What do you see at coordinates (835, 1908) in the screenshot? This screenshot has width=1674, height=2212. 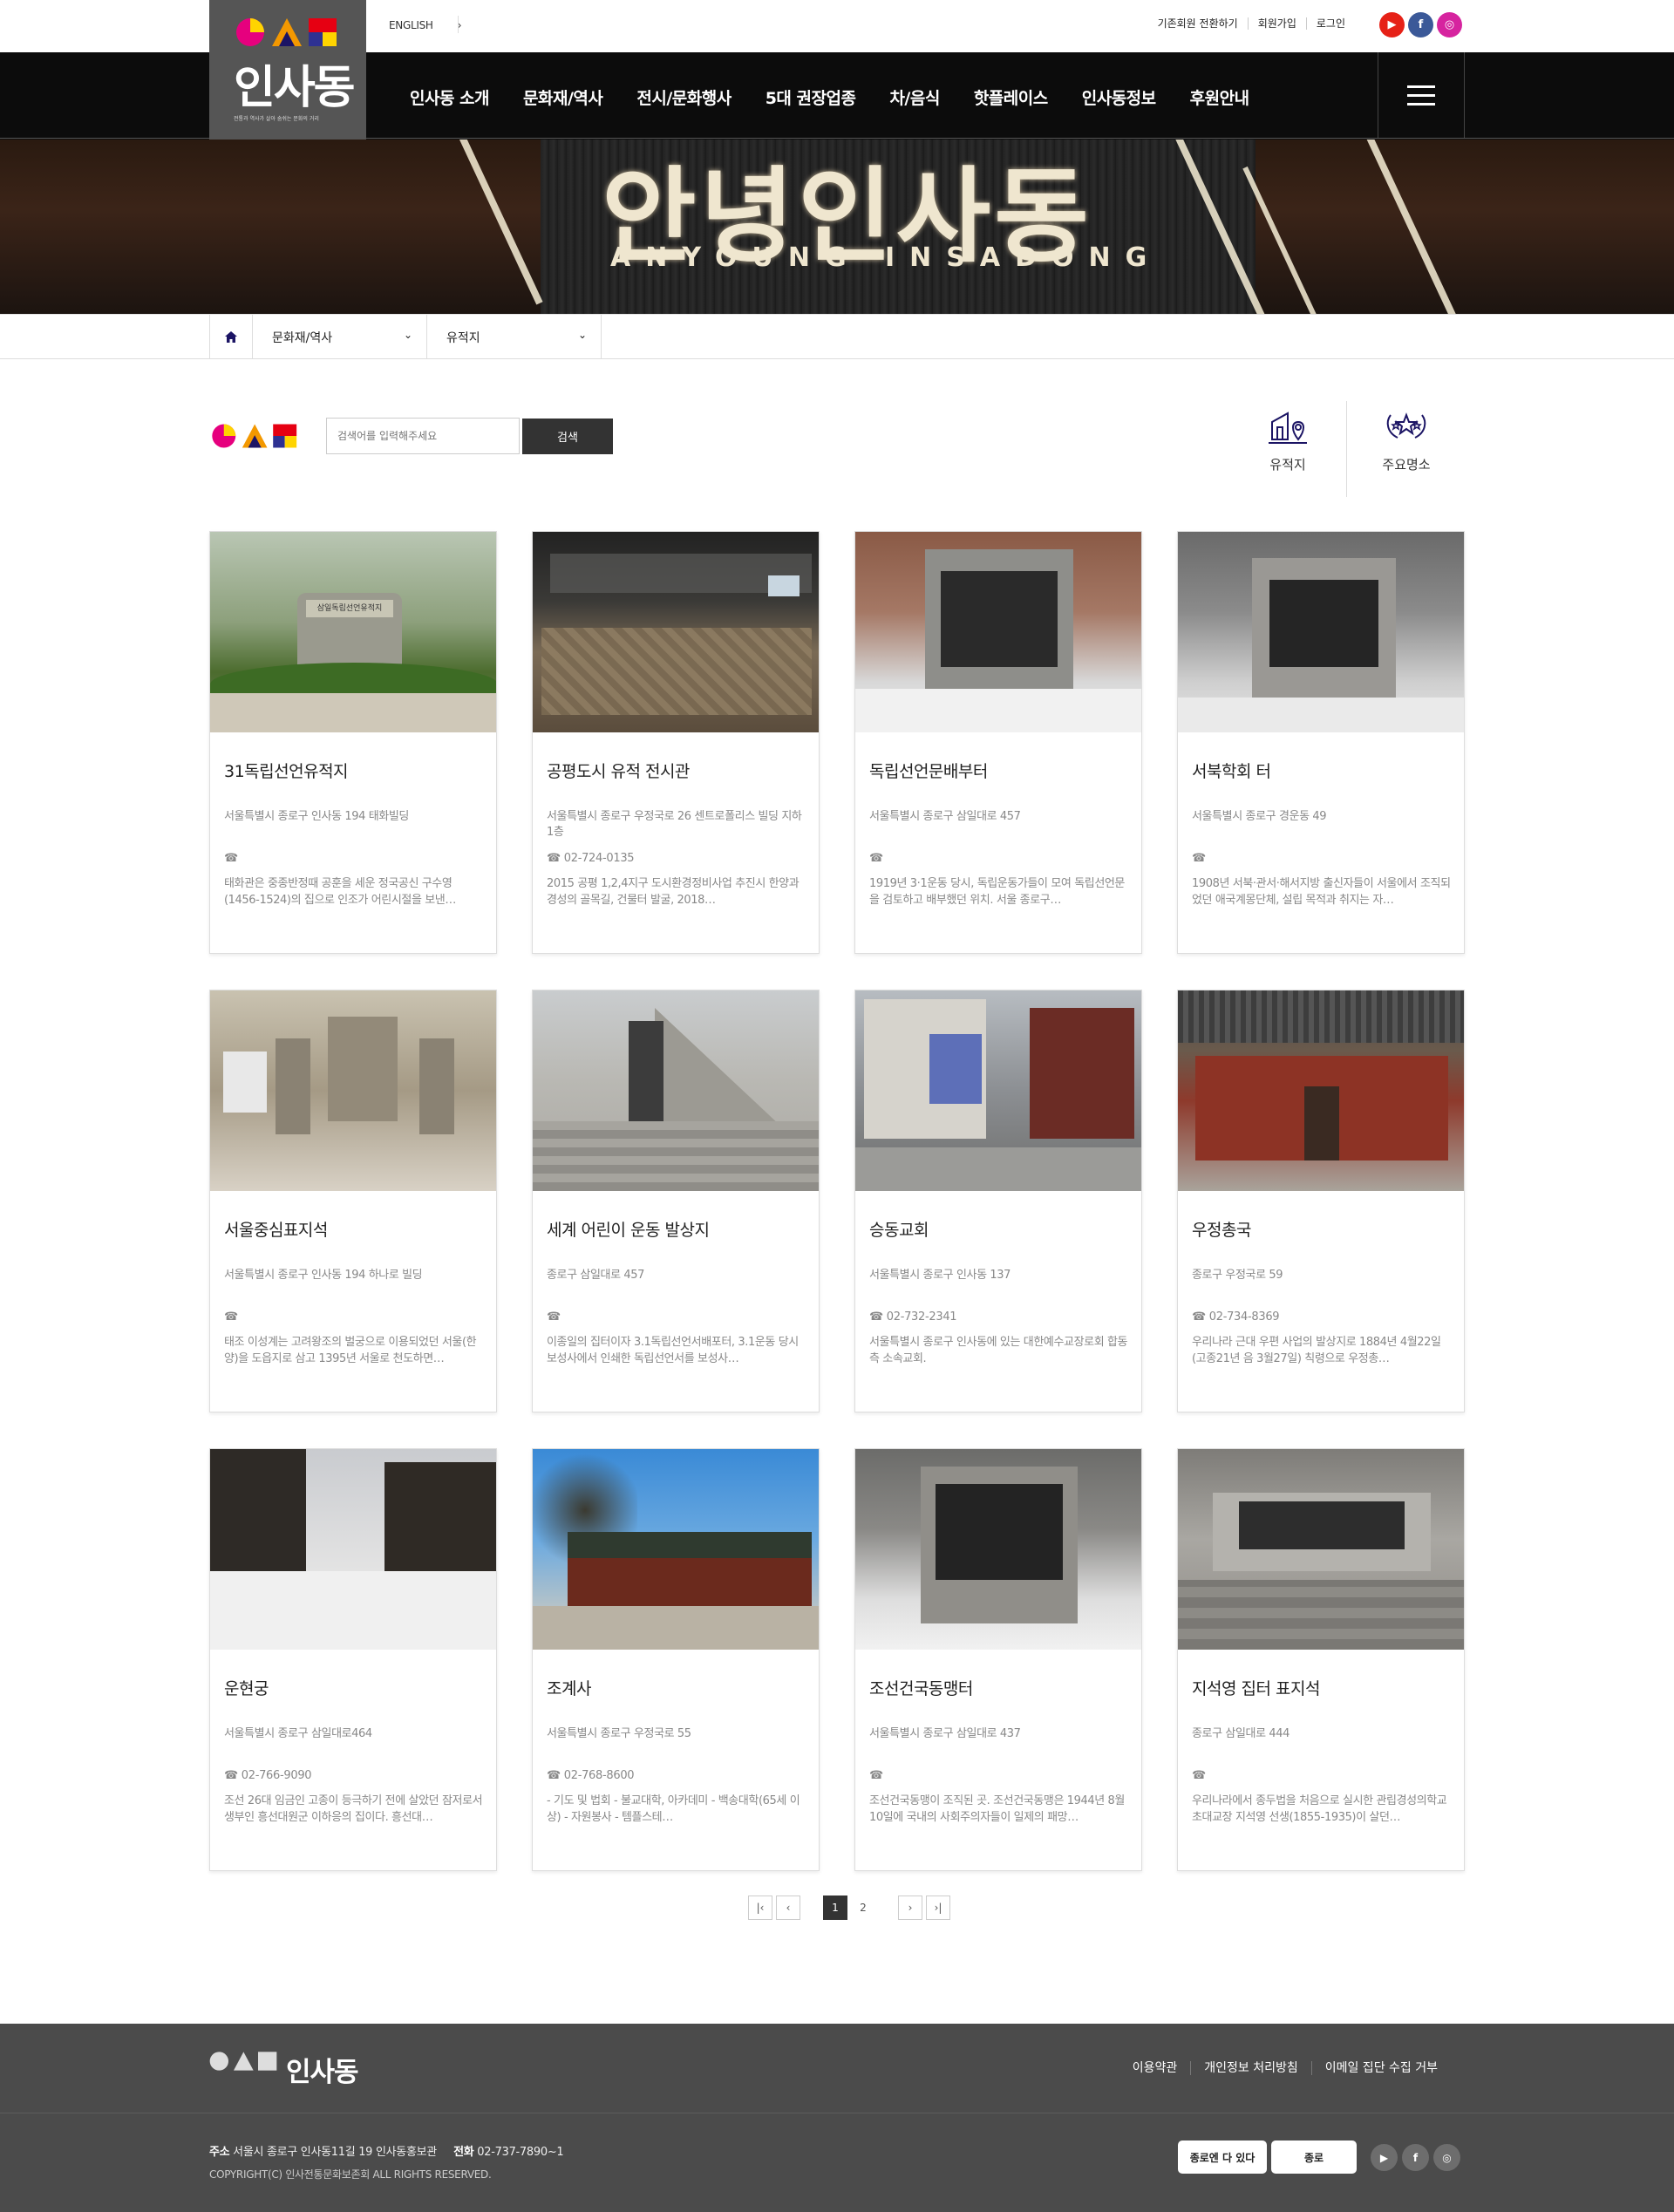 I see `page-number-current: 1` at bounding box center [835, 1908].